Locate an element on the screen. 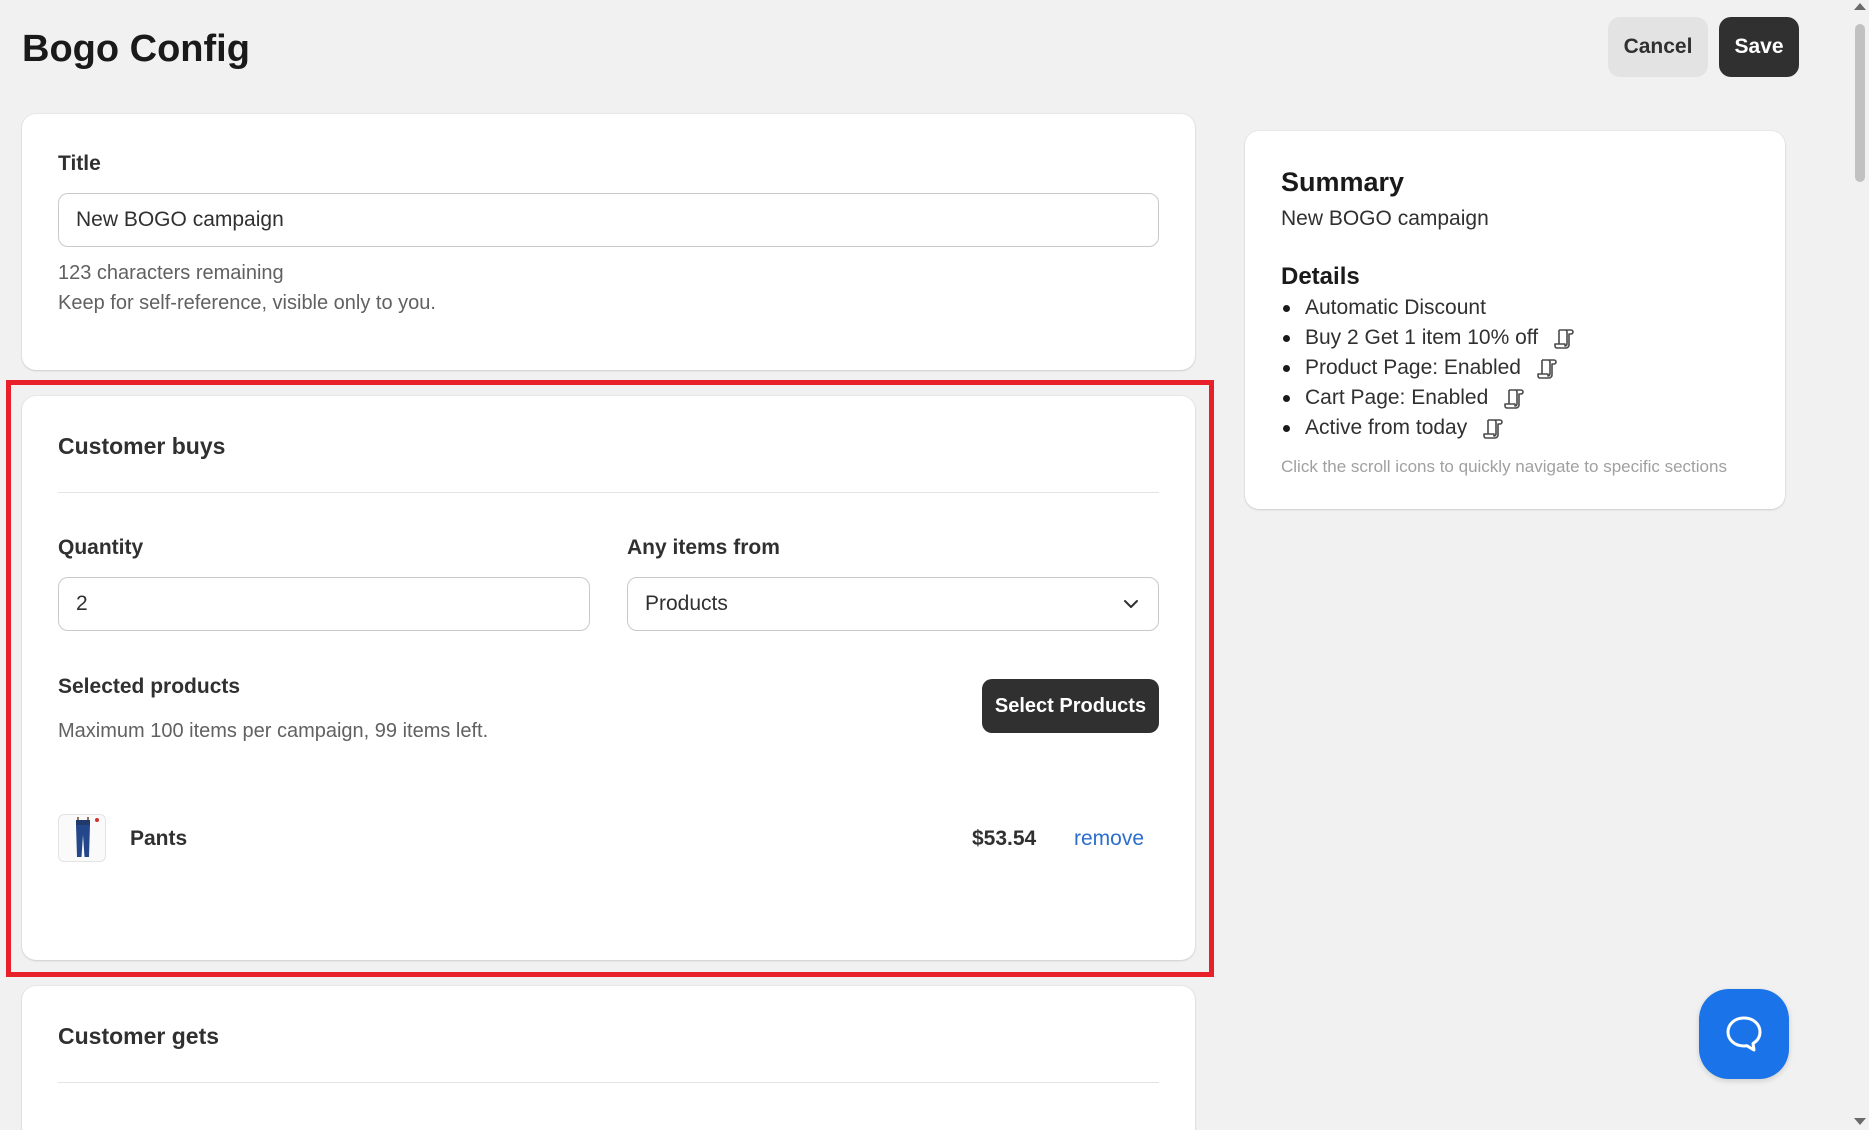 The width and height of the screenshot is (1869, 1130). items-from-select-value: Products is located at coordinates (686, 603).